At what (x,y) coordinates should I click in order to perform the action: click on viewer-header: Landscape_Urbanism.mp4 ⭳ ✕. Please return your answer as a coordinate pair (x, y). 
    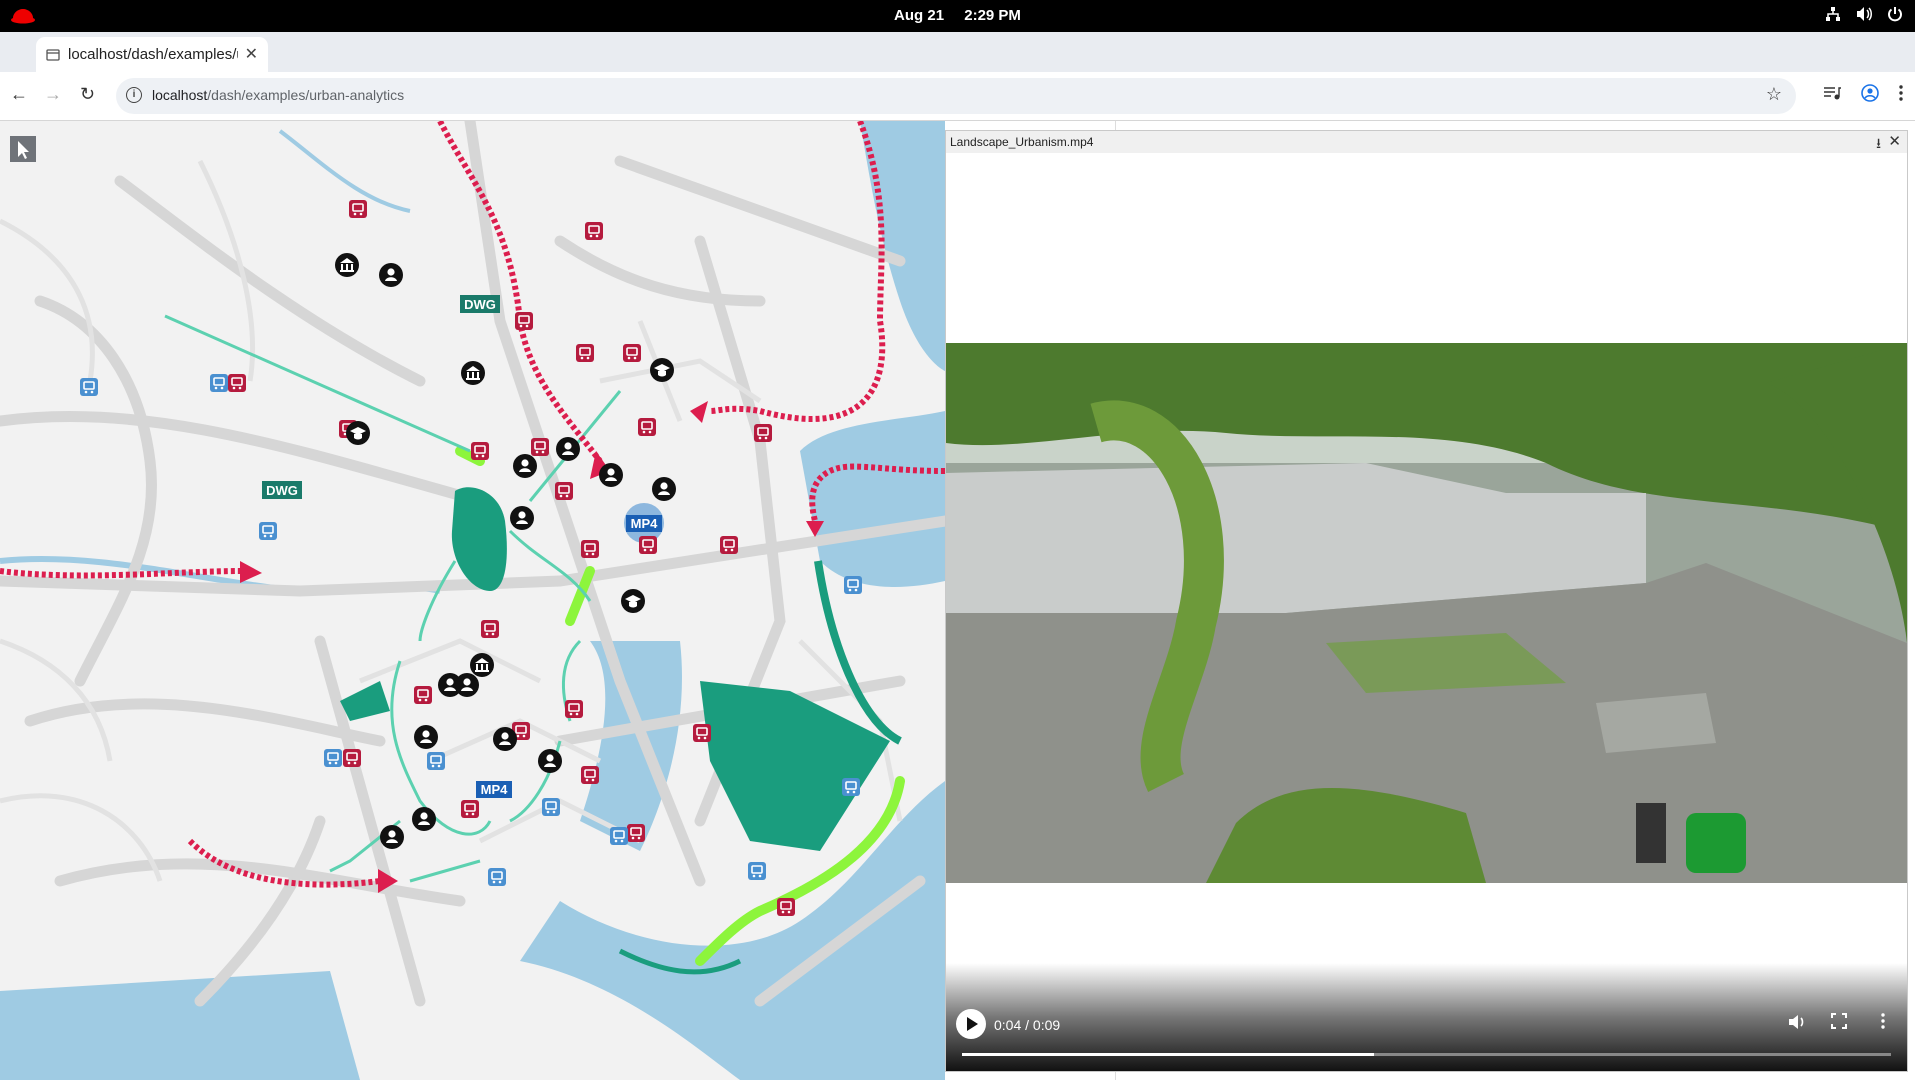
    Looking at the image, I should click on (1426, 142).